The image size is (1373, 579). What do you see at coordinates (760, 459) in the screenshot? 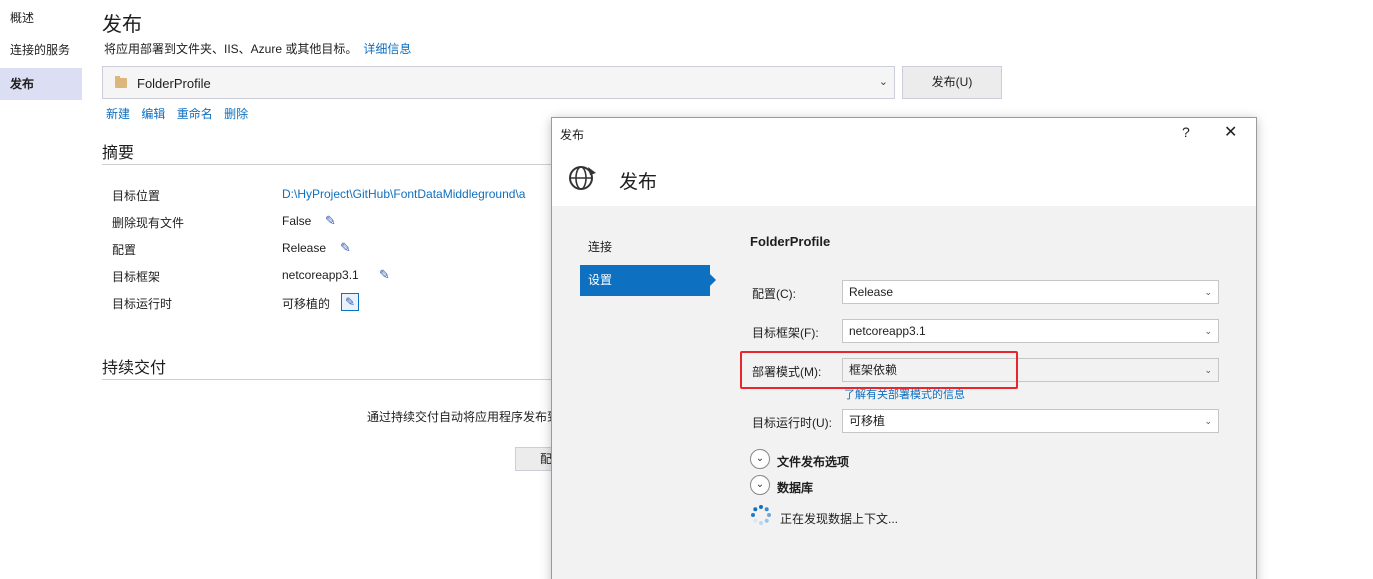
I see `expand-file-publish-options-icon: ⌄` at bounding box center [760, 459].